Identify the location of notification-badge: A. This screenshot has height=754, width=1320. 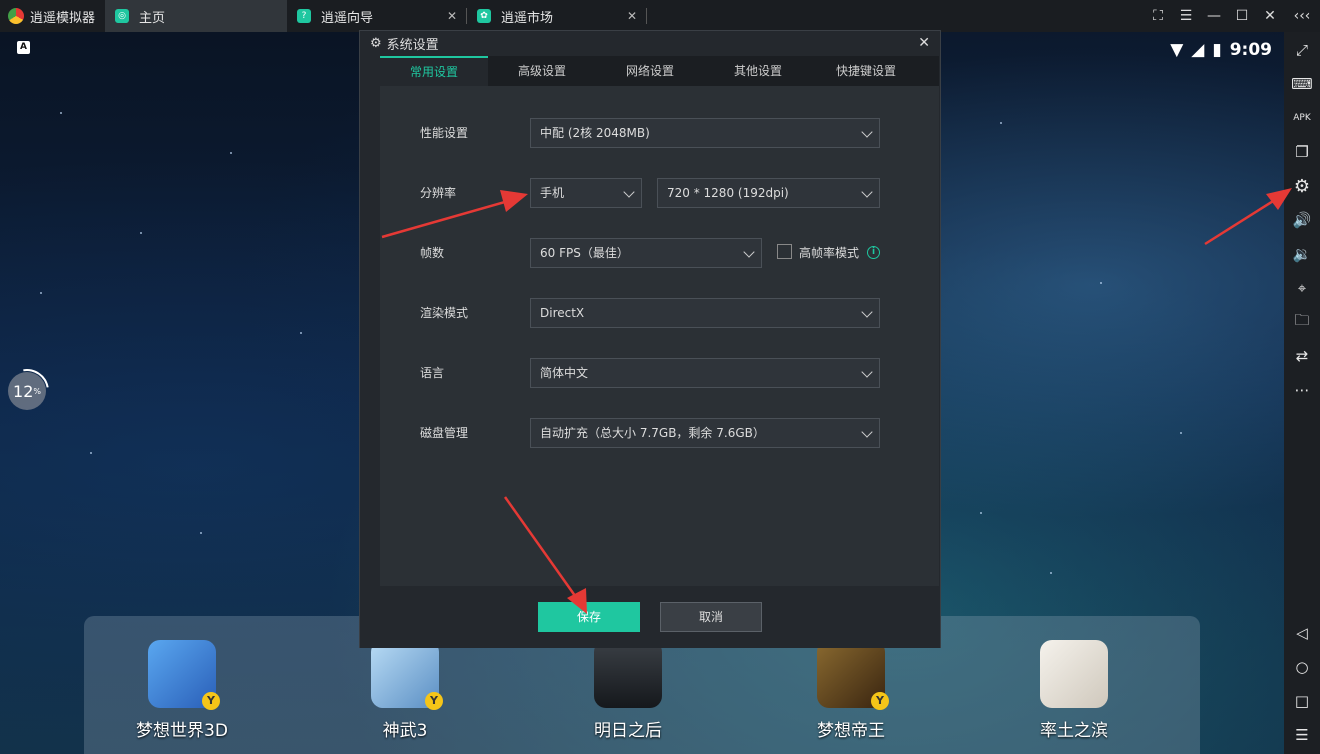
(23, 47).